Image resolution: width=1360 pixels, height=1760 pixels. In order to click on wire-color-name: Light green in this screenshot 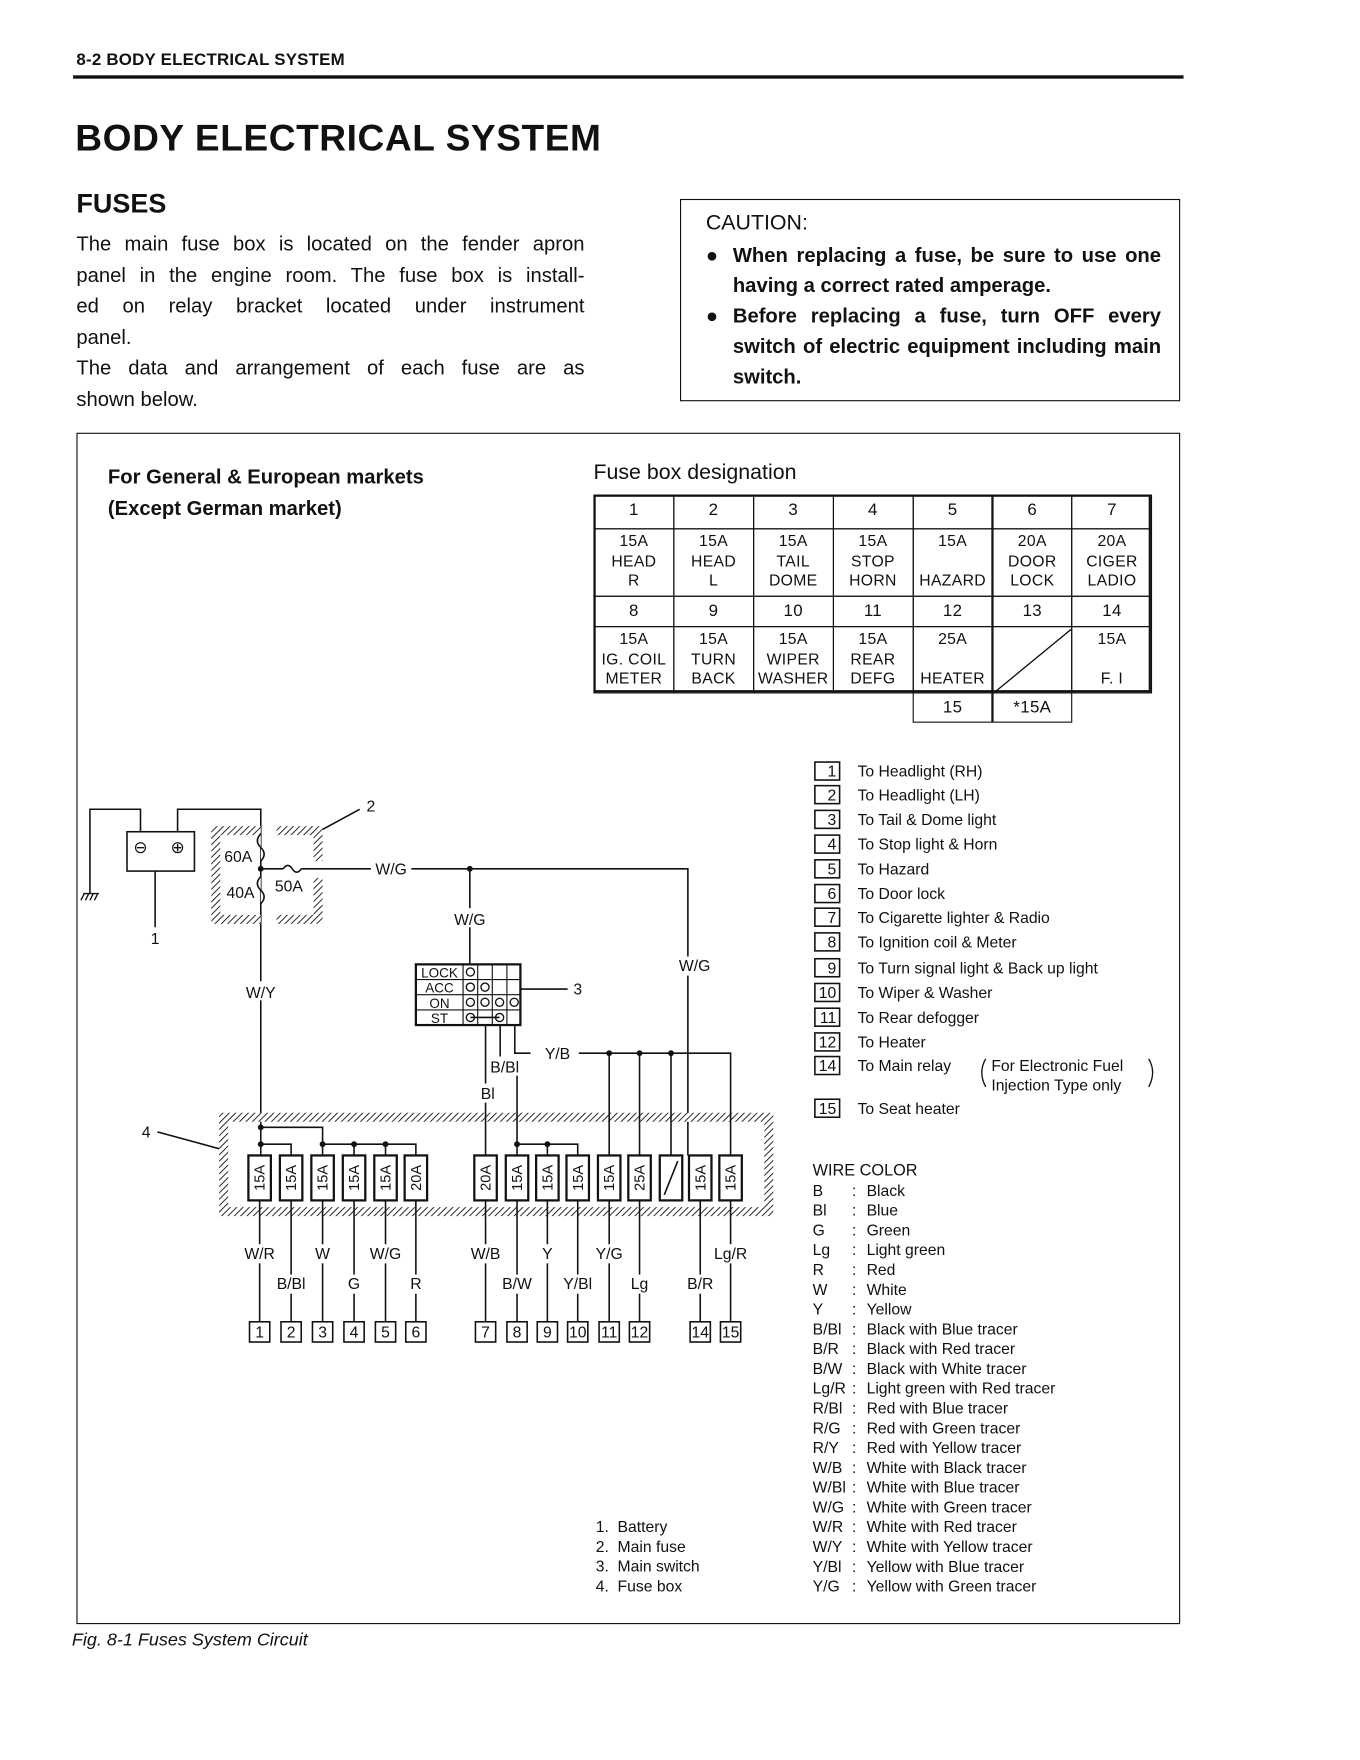, I will do `click(906, 1250)`.